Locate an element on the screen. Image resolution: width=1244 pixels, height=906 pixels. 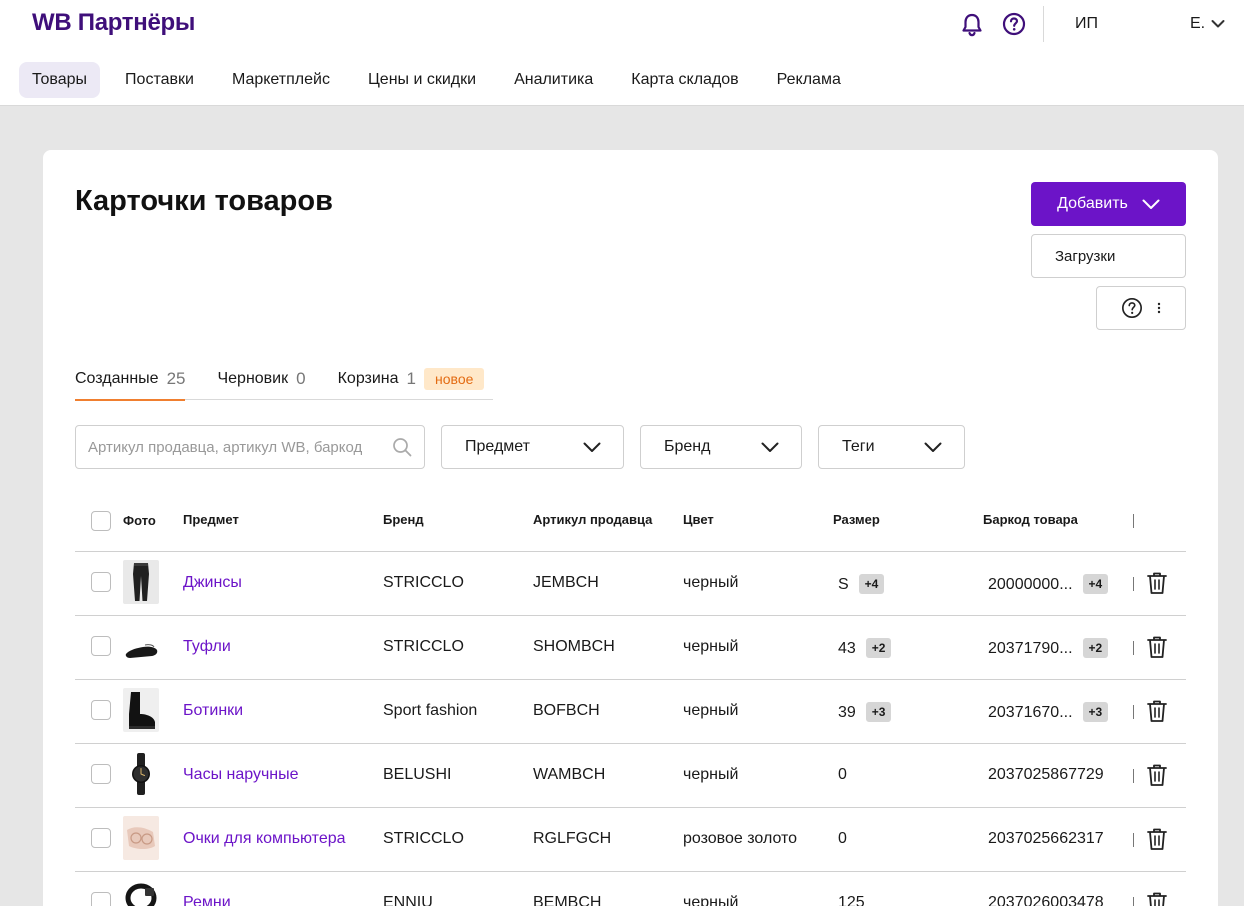
product-brand: STRICCLO is located at coordinates (423, 582).